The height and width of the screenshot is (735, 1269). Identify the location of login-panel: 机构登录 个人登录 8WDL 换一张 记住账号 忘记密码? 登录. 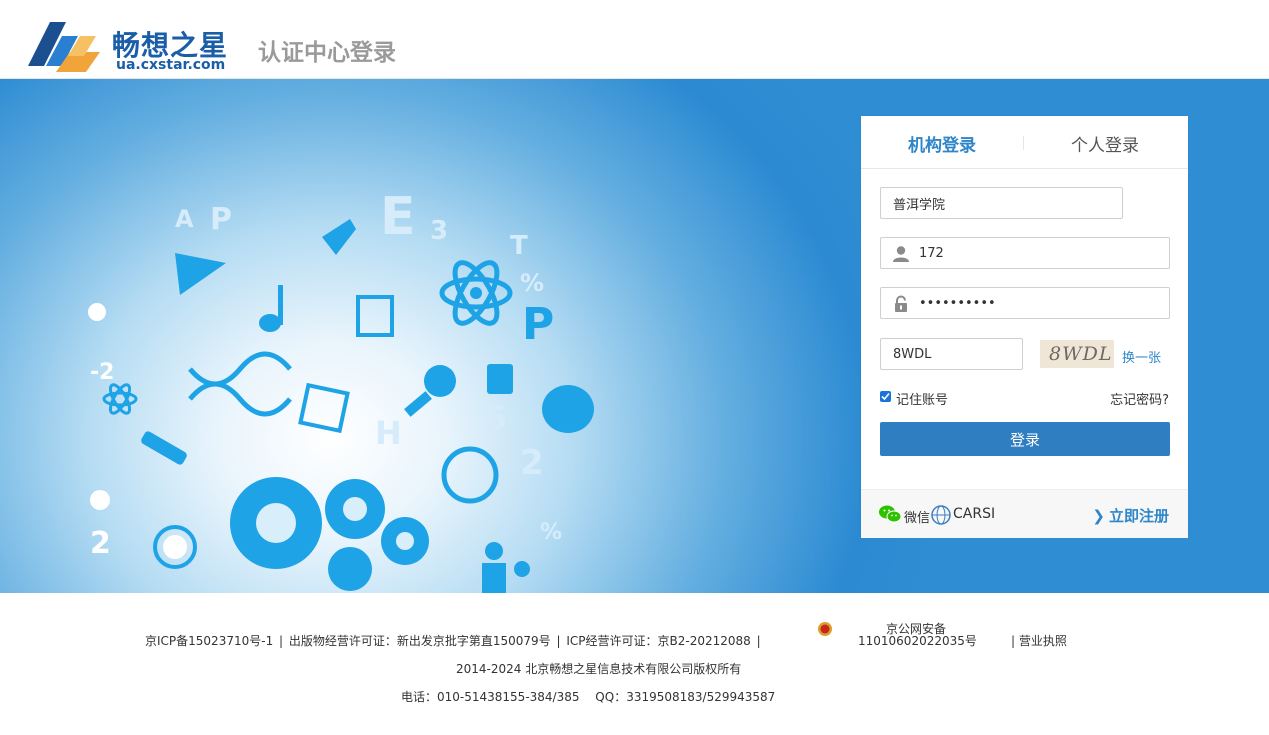
(1024, 327).